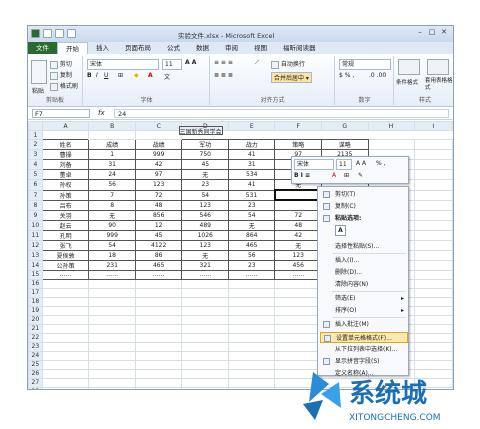  I want to click on fill-color-icon: ◆, so click(136, 75).